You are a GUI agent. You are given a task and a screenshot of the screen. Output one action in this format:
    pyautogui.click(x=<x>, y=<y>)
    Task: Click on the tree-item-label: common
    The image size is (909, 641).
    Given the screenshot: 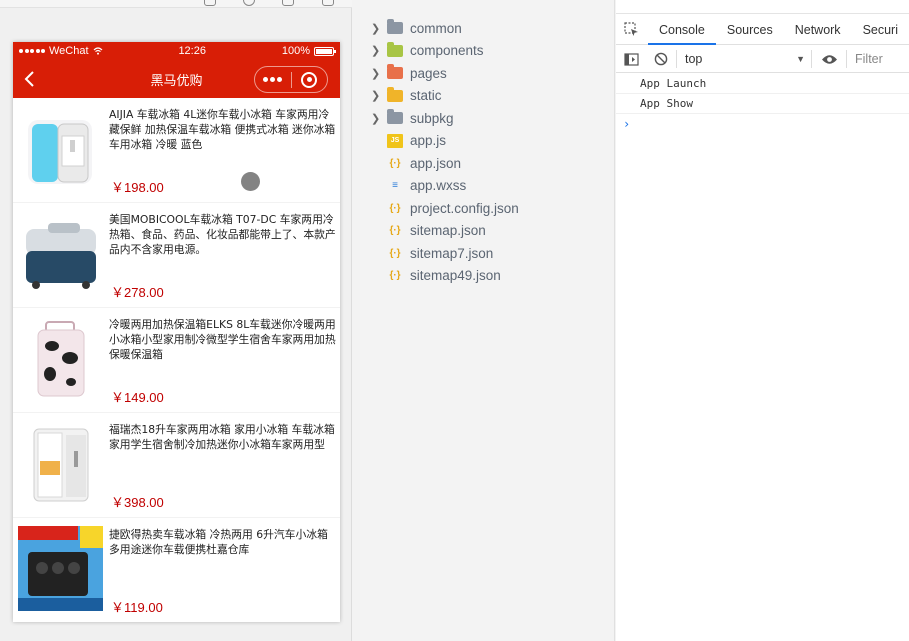 What is the action you would take?
    pyautogui.click(x=436, y=28)
    